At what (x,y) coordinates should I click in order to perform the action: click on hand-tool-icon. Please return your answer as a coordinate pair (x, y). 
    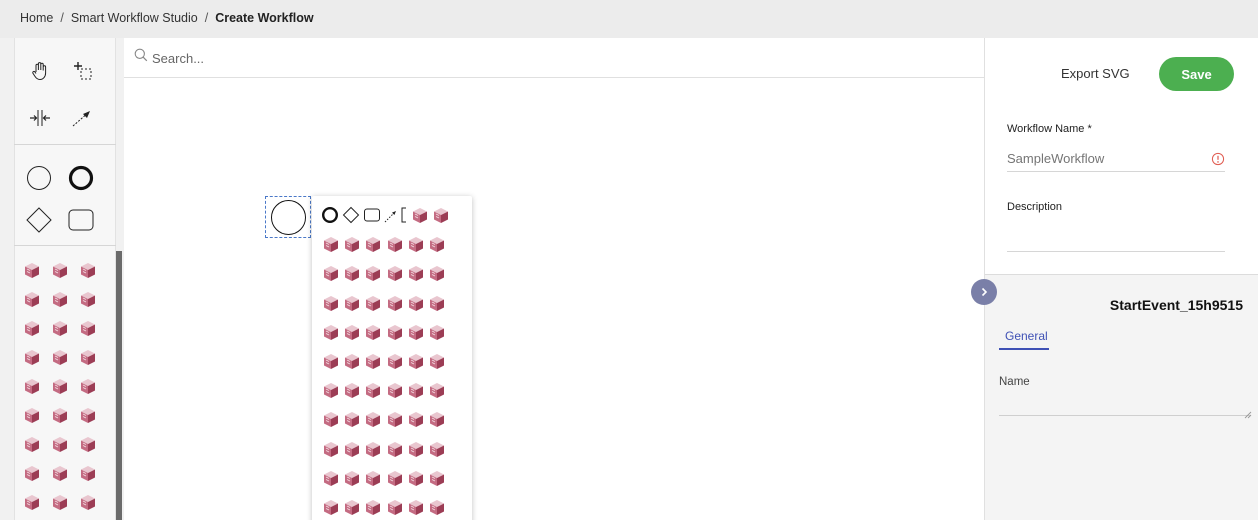
    Looking at the image, I should click on (40, 71).